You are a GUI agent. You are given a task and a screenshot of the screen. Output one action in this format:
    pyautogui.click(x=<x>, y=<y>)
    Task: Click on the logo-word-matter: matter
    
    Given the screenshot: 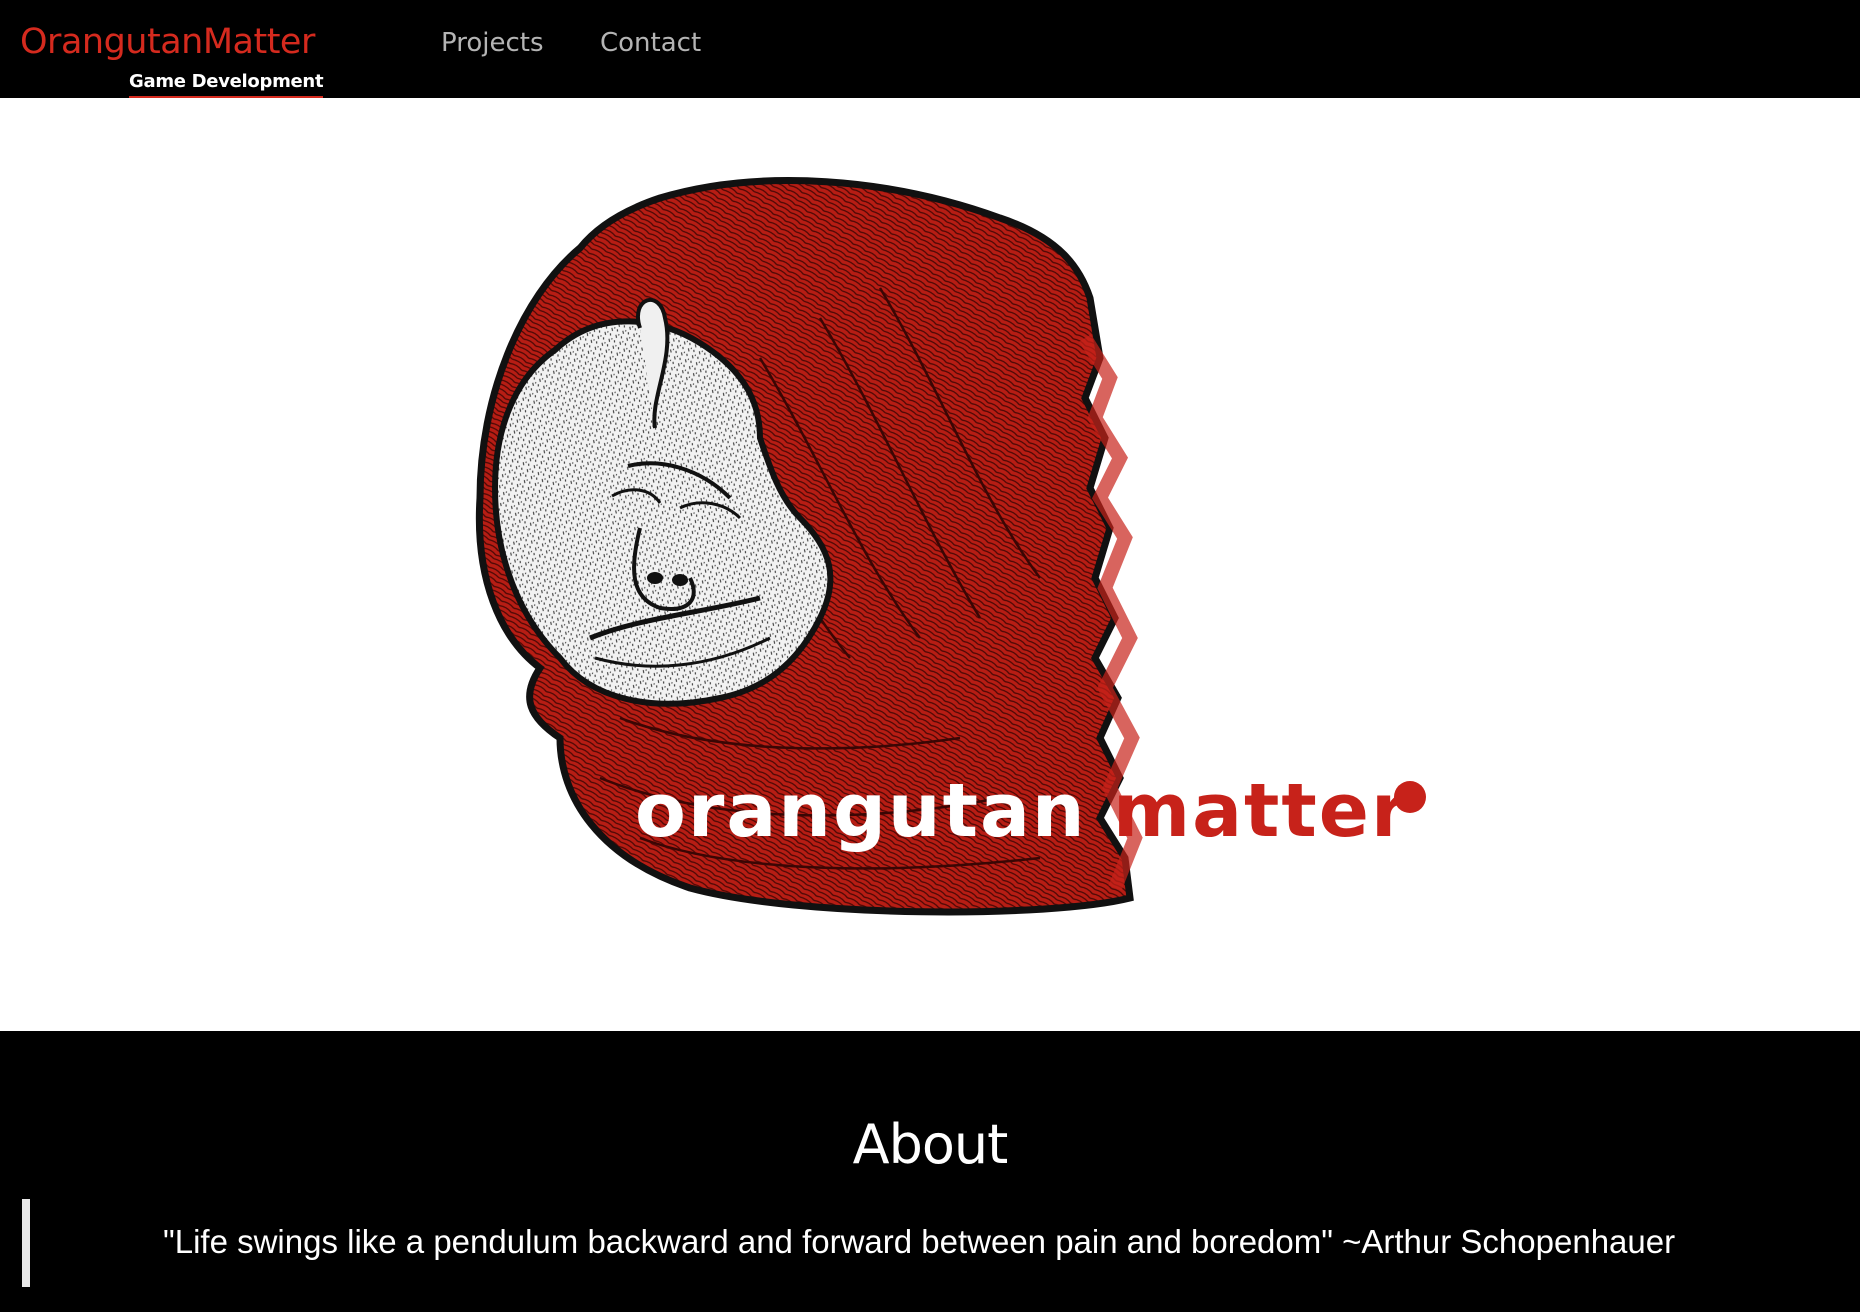 What is the action you would take?
    pyautogui.click(x=1261, y=811)
    